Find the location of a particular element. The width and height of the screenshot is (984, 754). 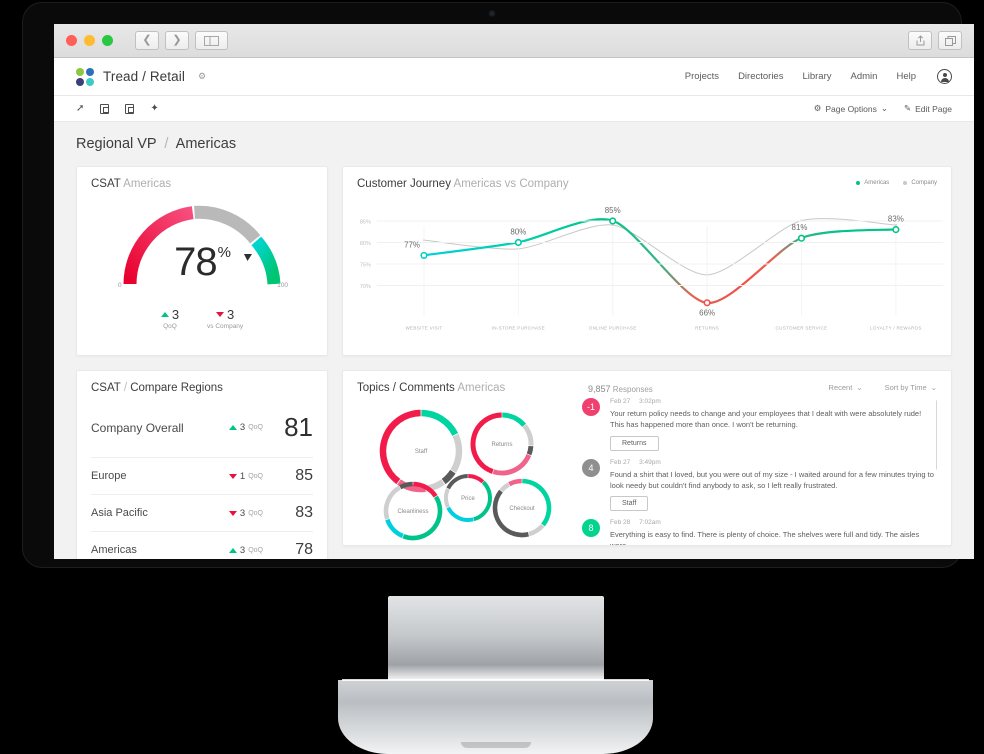

window-controls is located at coordinates (89, 40).